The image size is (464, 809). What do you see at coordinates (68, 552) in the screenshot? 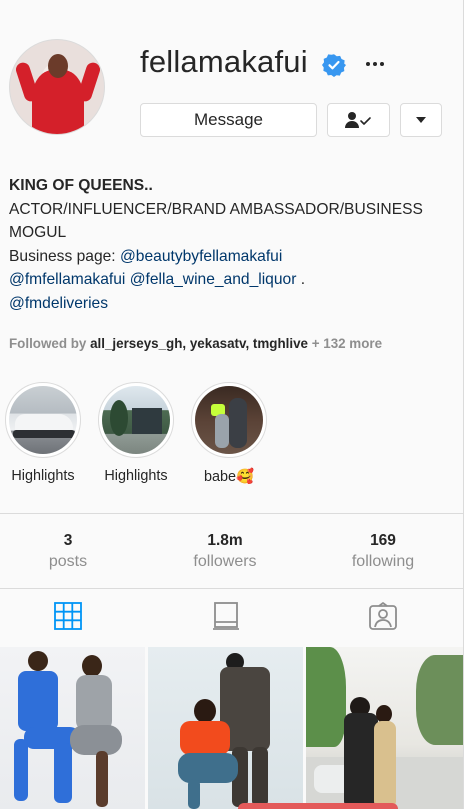
I see `posts-stat: 3 posts` at bounding box center [68, 552].